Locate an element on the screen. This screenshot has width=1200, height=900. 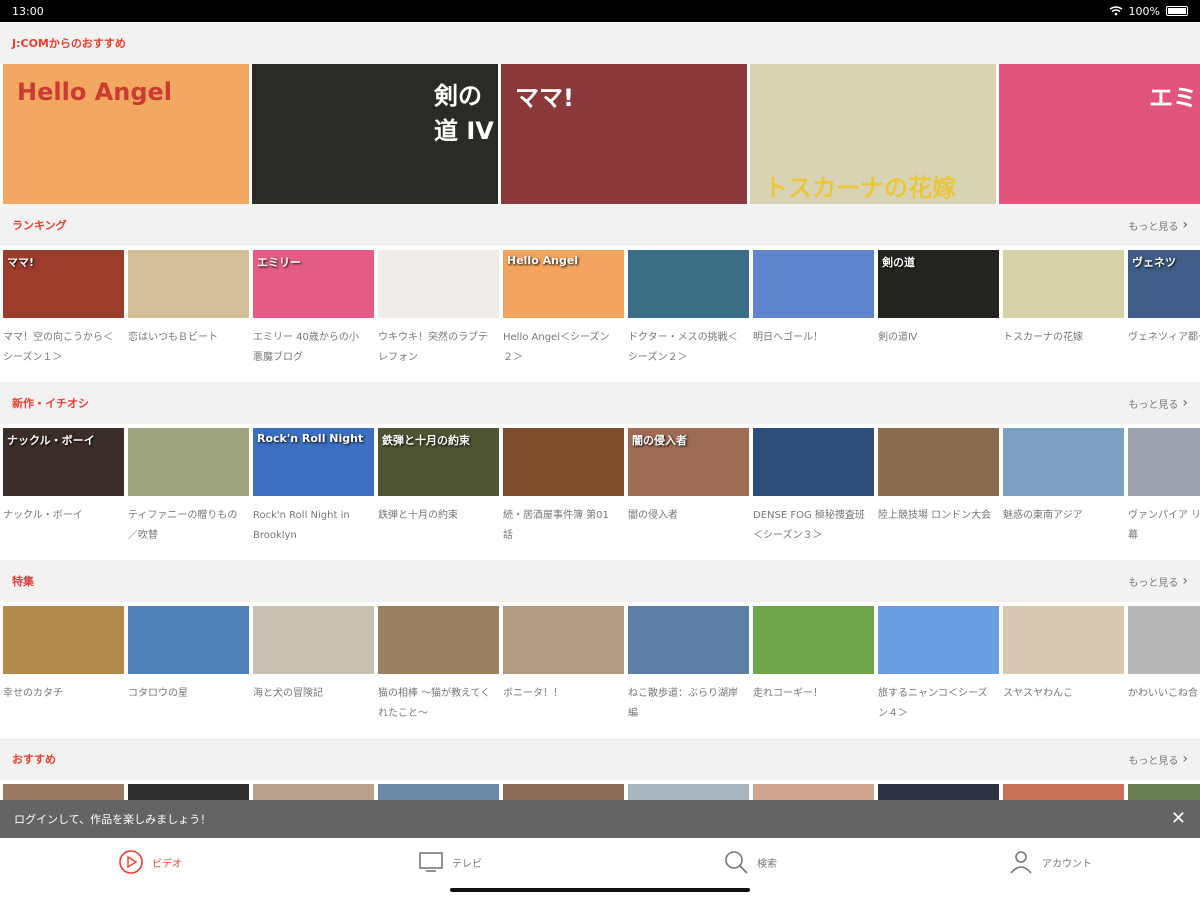
content-tile: エミリー エミリー 40歳からの小悪魔ブログ is located at coordinates (313, 316).